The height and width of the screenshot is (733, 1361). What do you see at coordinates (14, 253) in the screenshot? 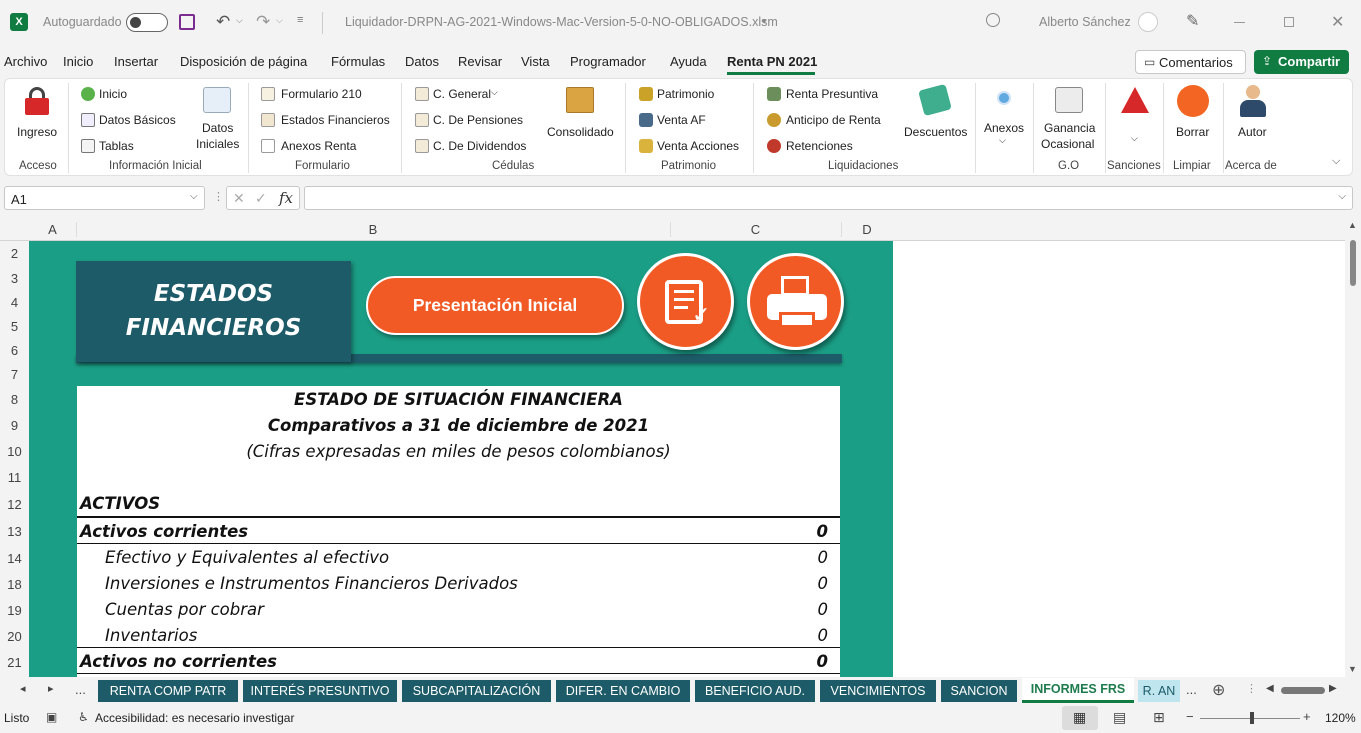
I see `row-header: 2` at bounding box center [14, 253].